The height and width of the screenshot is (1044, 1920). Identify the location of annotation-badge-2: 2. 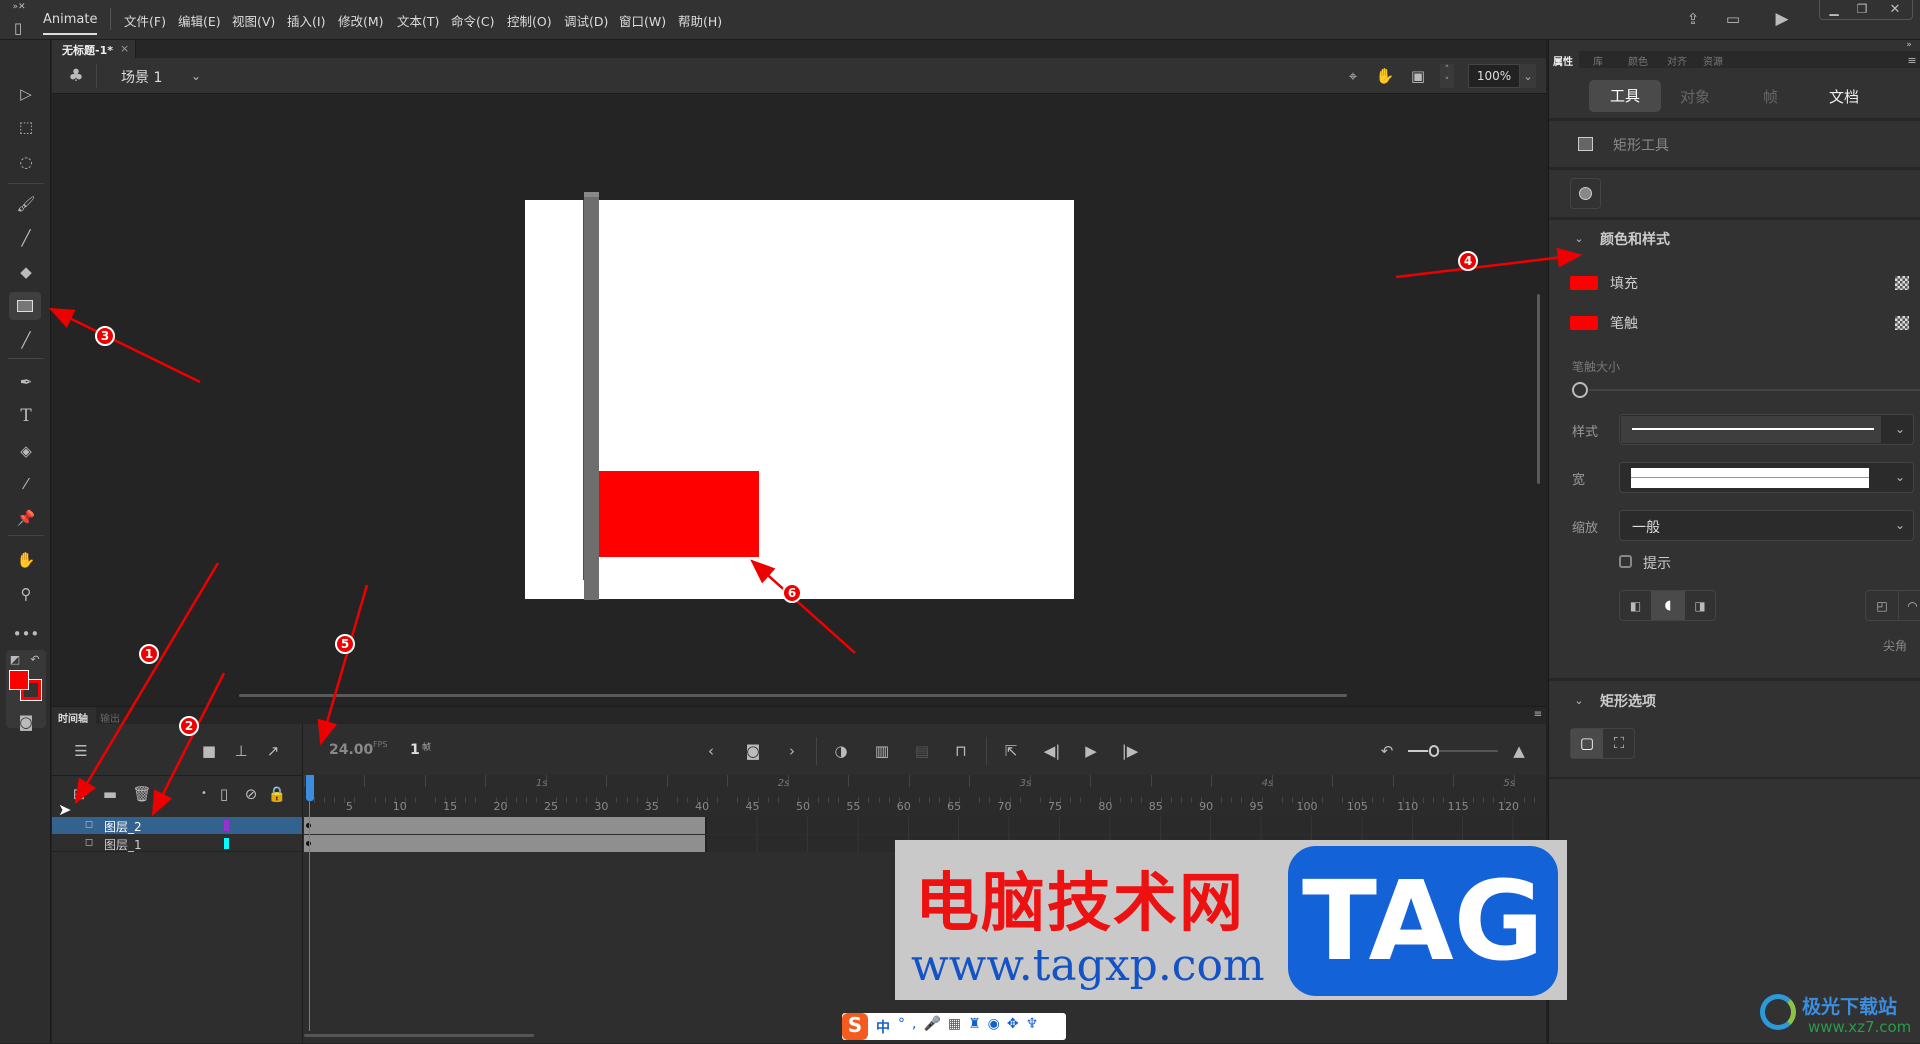
(189, 726).